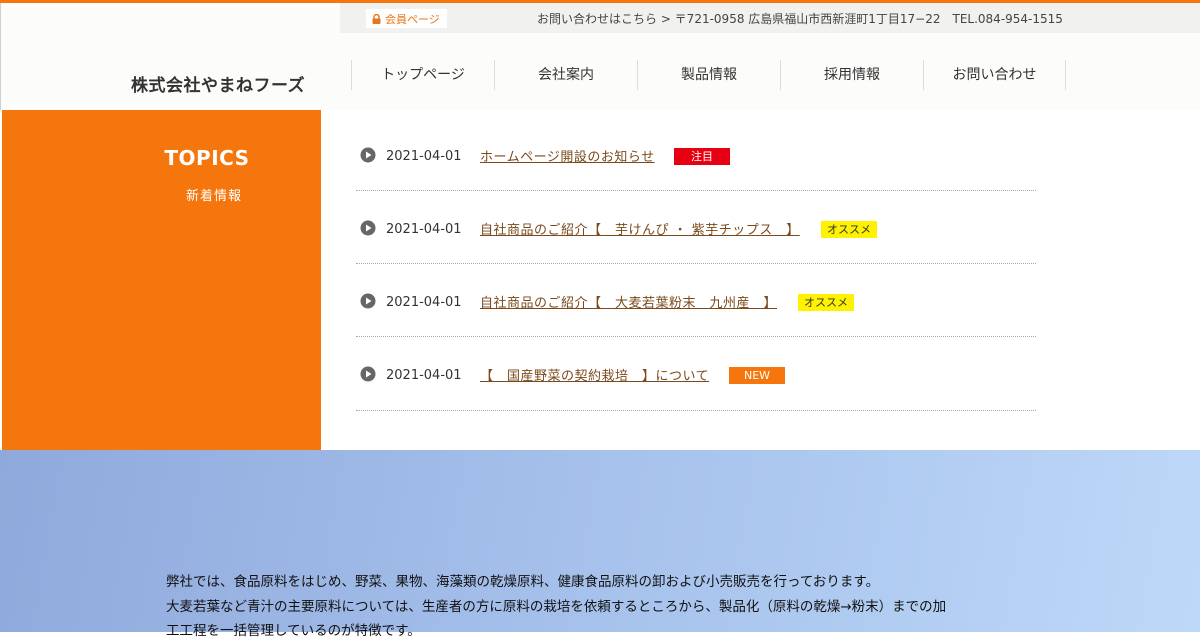 Image resolution: width=1200 pixels, height=644 pixels. I want to click on news-title-link: 自社商品のご紹介【 芋けんぴ ・ 紫芋チップス 】, so click(640, 228).